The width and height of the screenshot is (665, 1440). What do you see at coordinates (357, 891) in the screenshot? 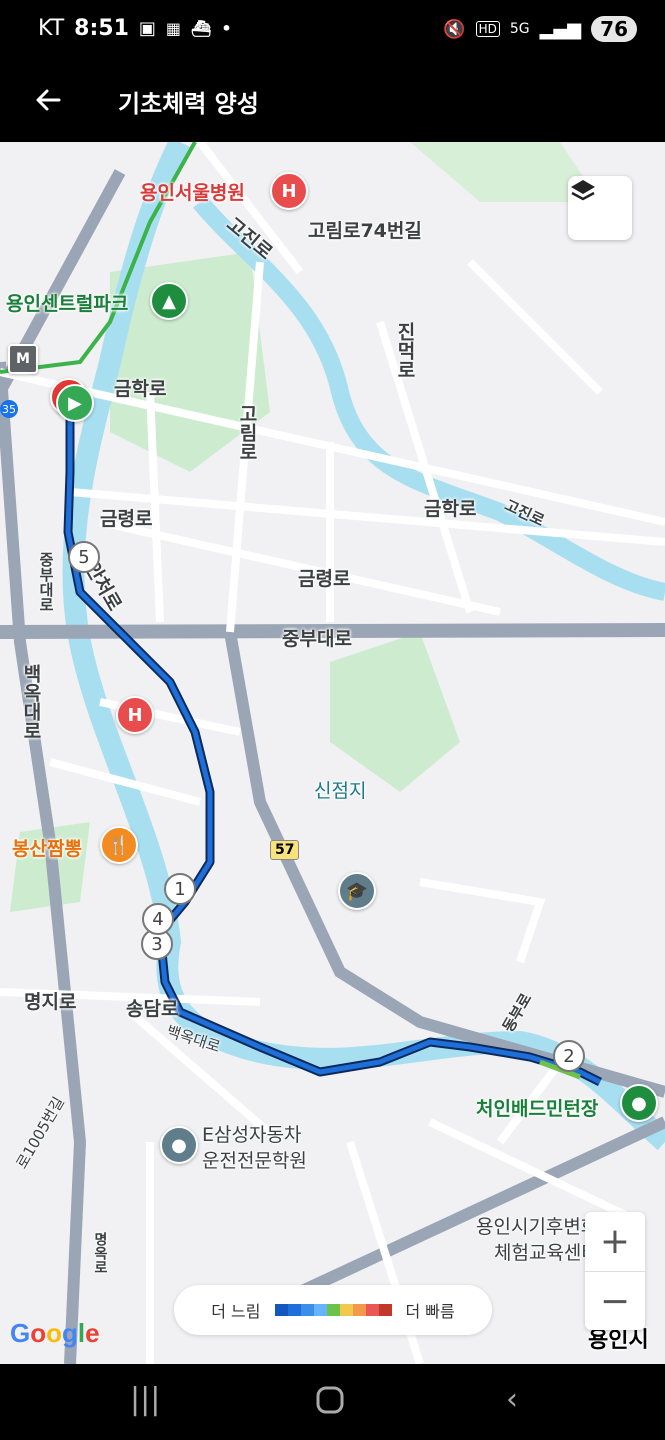
I see `school-icon: 🎓` at bounding box center [357, 891].